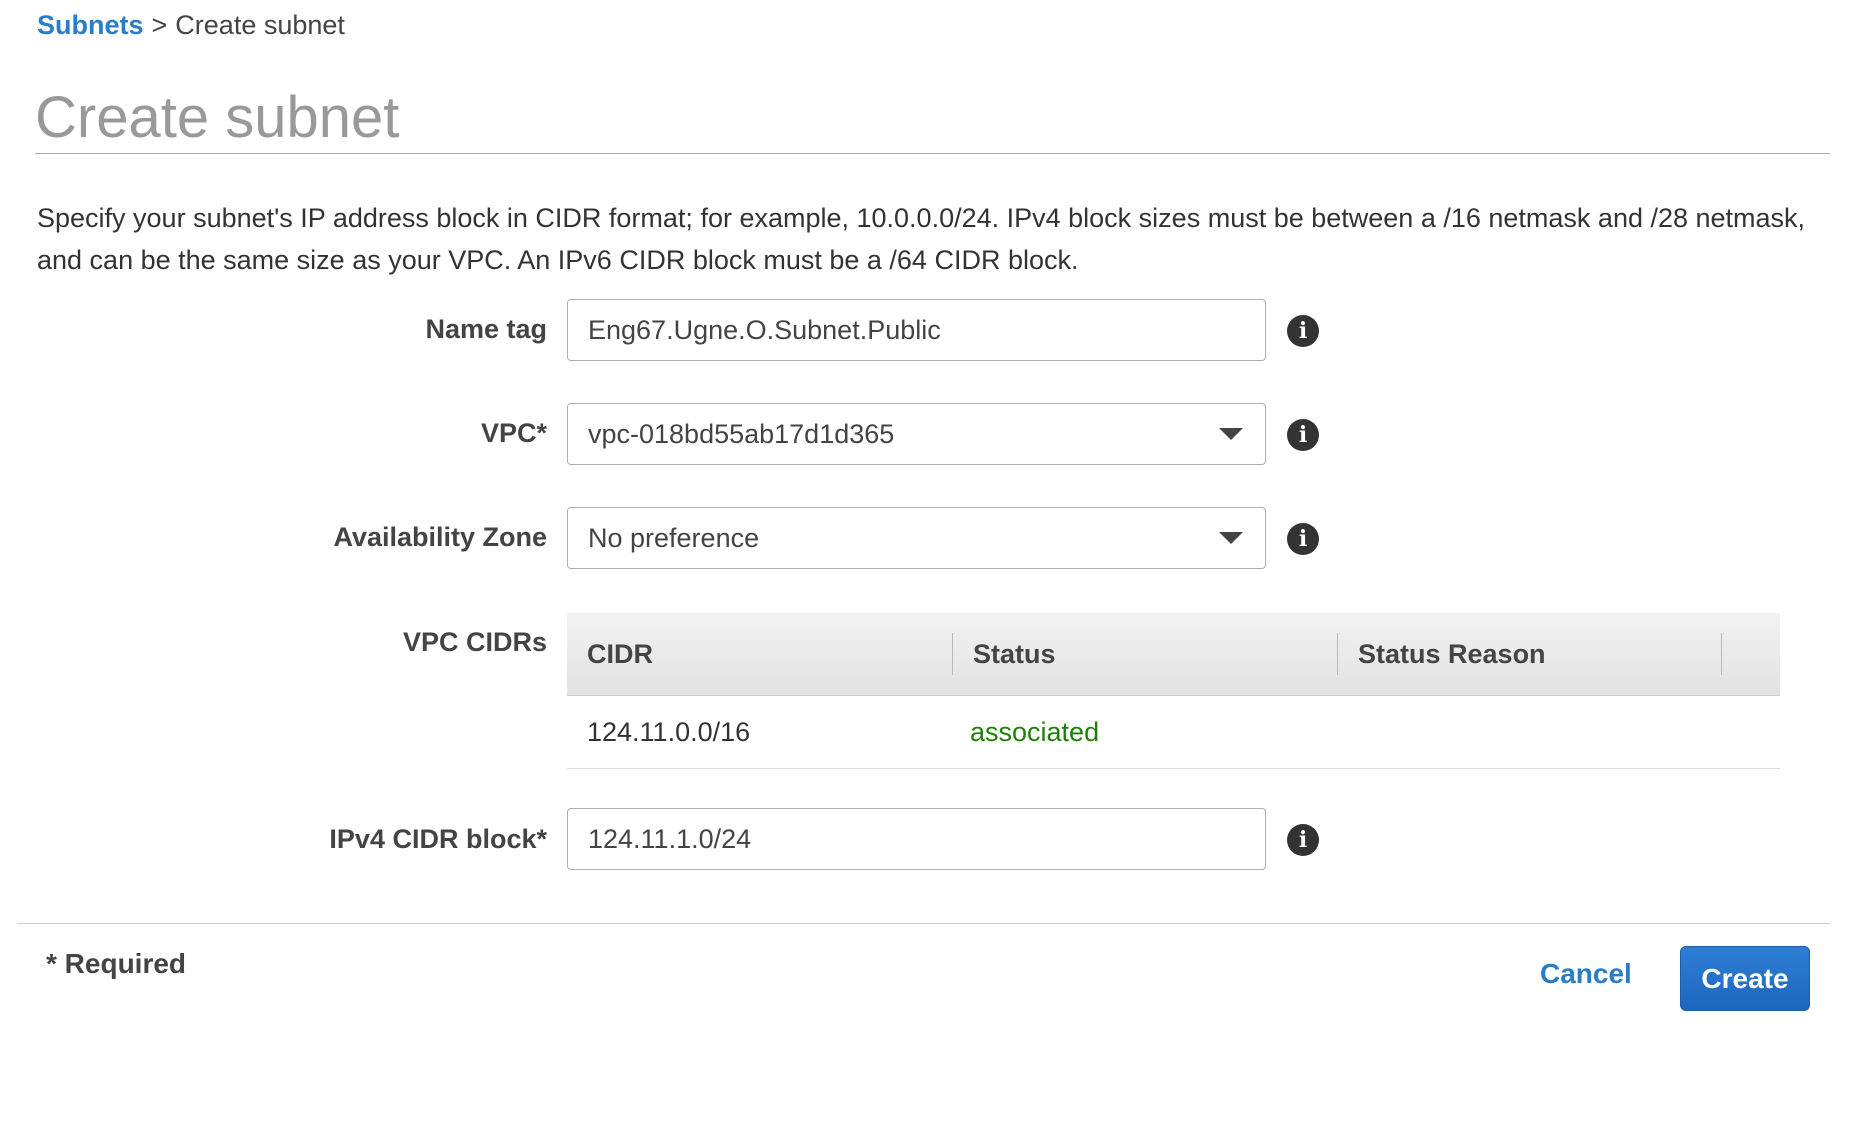 This screenshot has width=1857, height=1128. What do you see at coordinates (932, 153) in the screenshot?
I see `title-divider` at bounding box center [932, 153].